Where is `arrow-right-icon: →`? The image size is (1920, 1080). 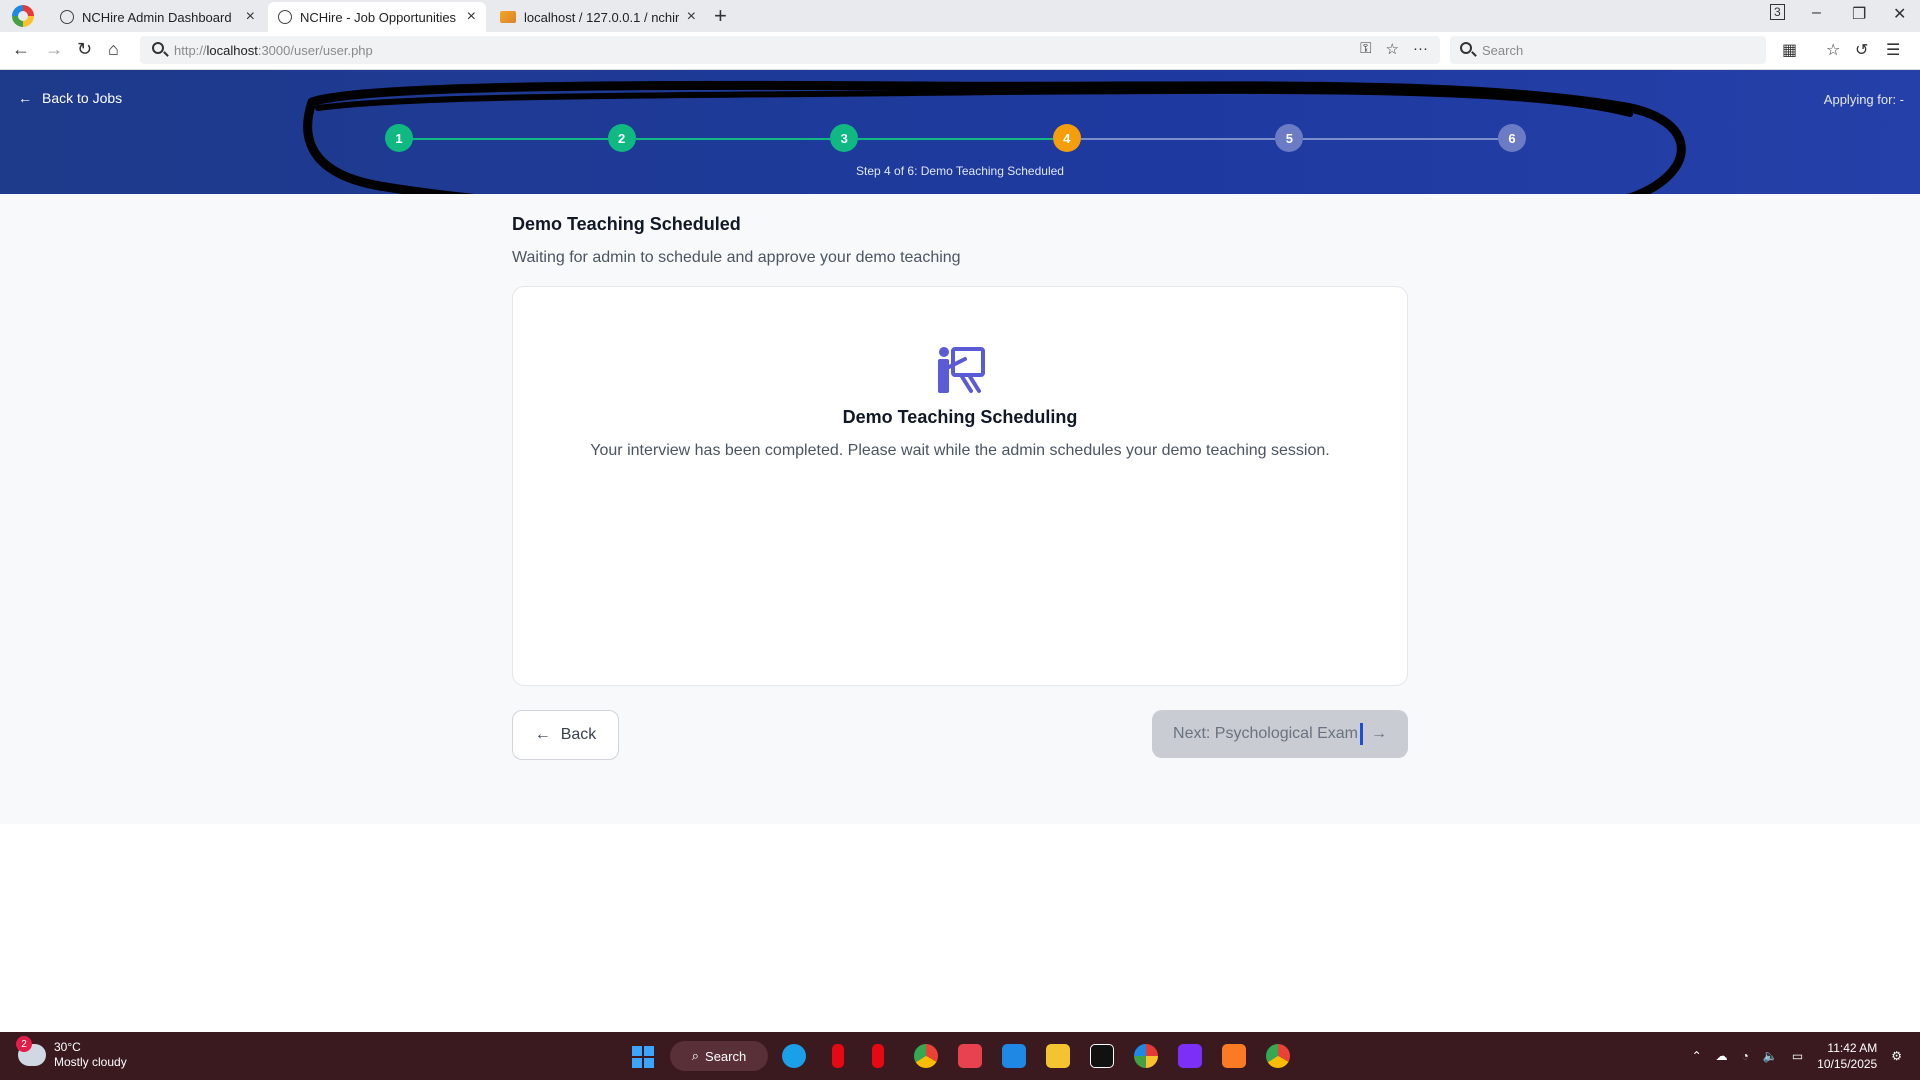
arrow-right-icon: → is located at coordinates (1378, 733).